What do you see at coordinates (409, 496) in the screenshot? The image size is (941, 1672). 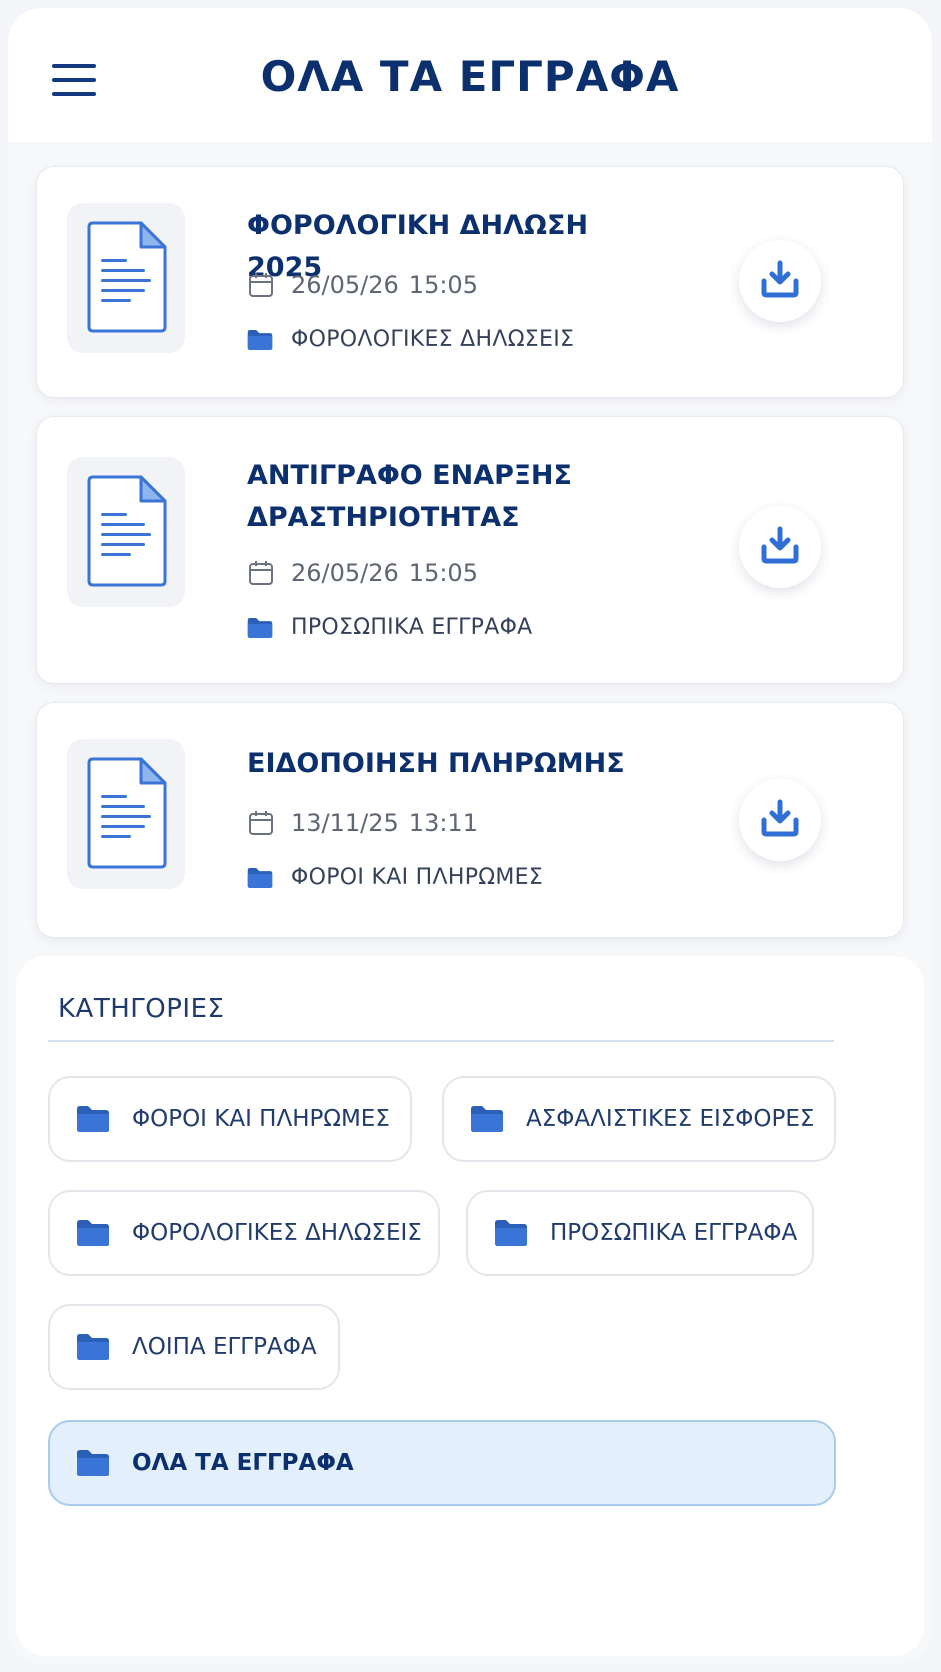 I see `document-title: ΑΝΤΙΓΡΑΦΟ ΕΝΑΡΞΗΣ ΔΡΑΣΤΗΡΙΟΤΗΤΑΣ` at bounding box center [409, 496].